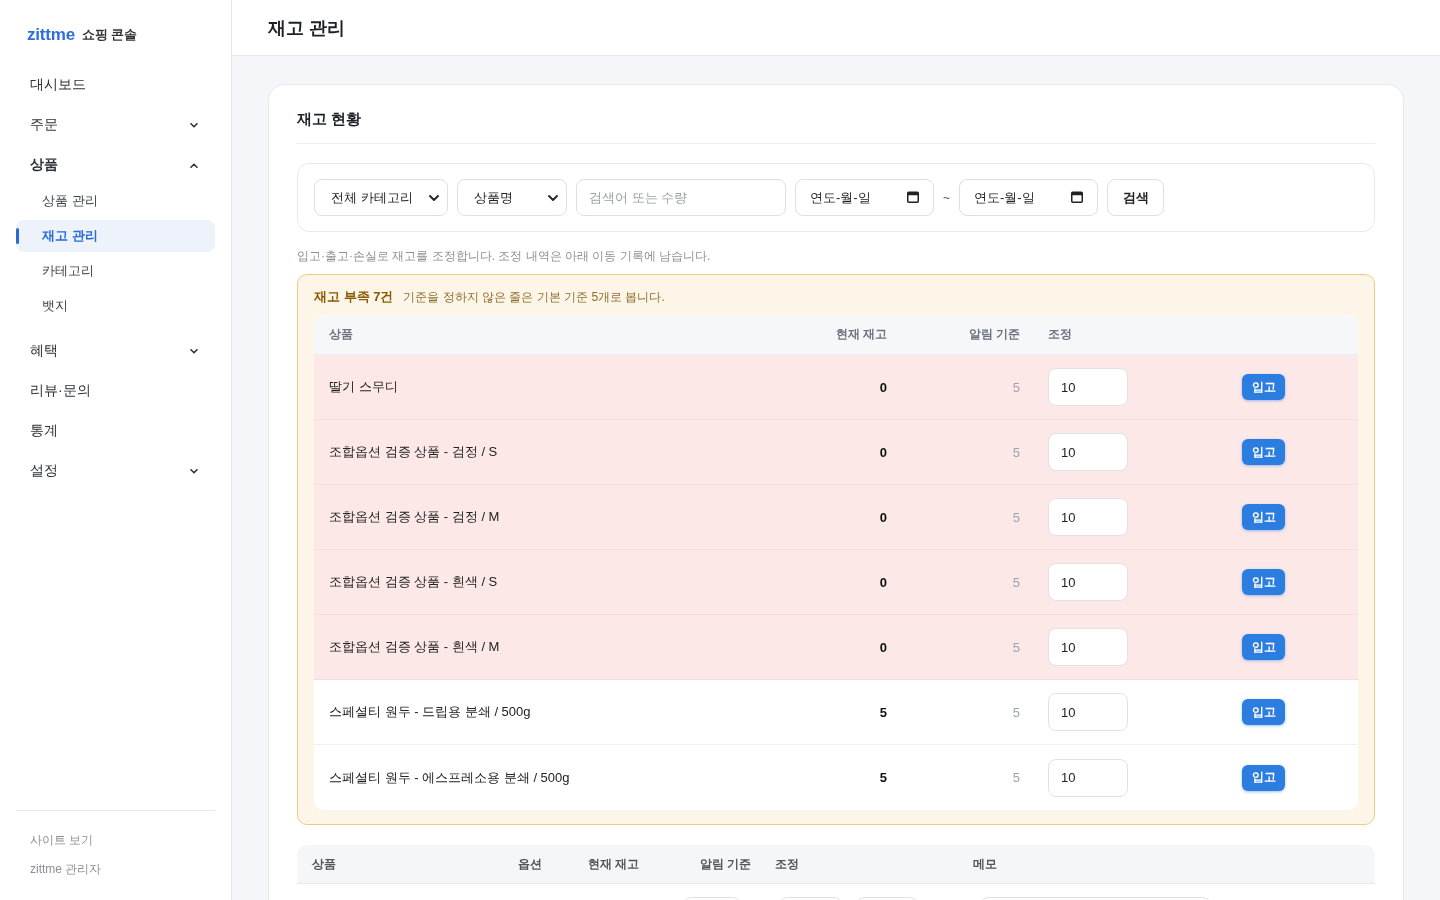 The image size is (1440, 900). I want to click on category-select: 전체 카테고리, so click(381, 197).